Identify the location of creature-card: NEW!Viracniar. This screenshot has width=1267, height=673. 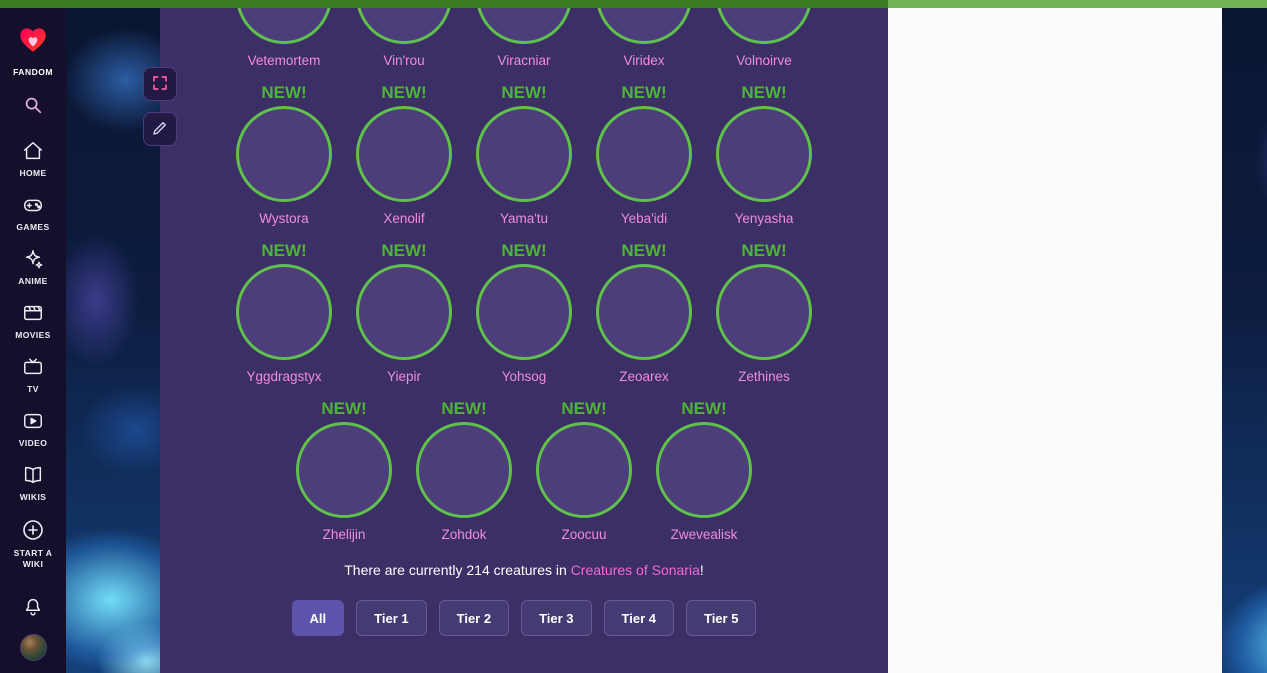
(524, 39).